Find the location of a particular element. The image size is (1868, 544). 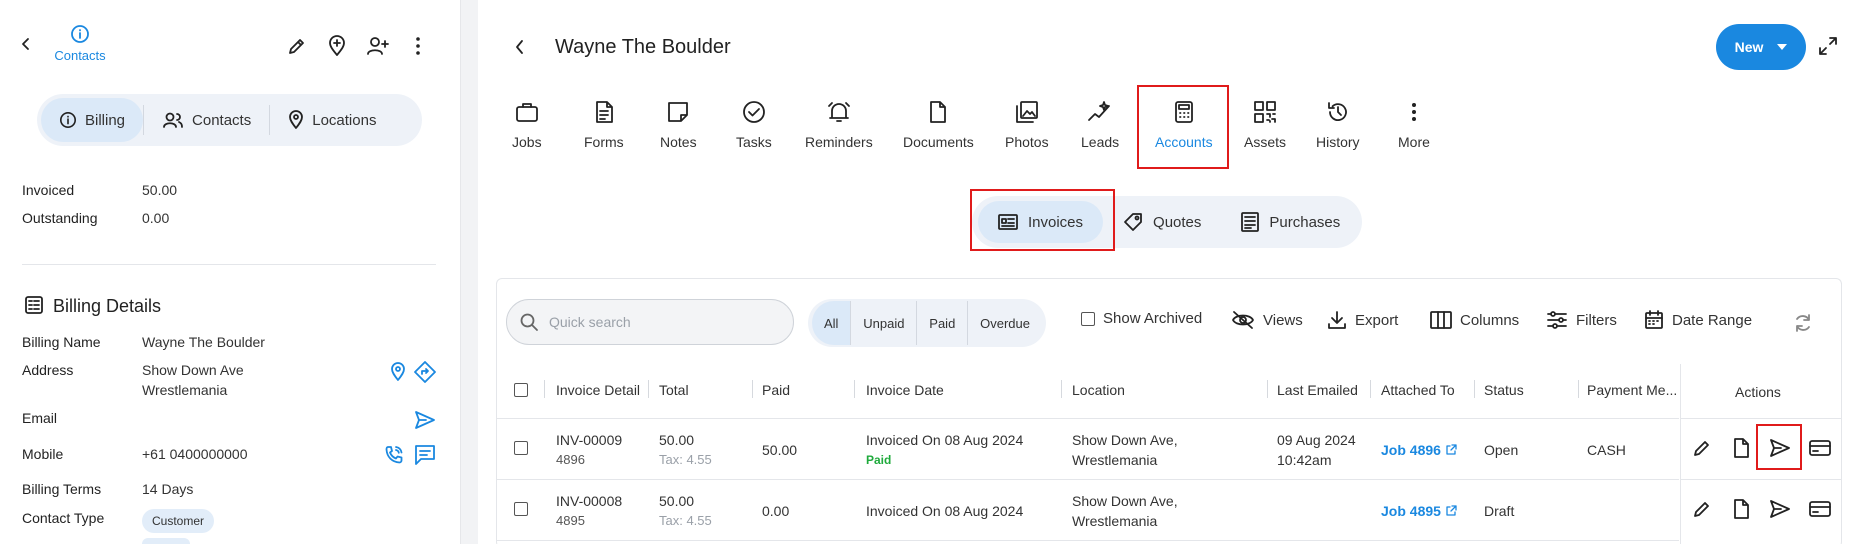

nav-documents: Documents is located at coordinates (938, 125).